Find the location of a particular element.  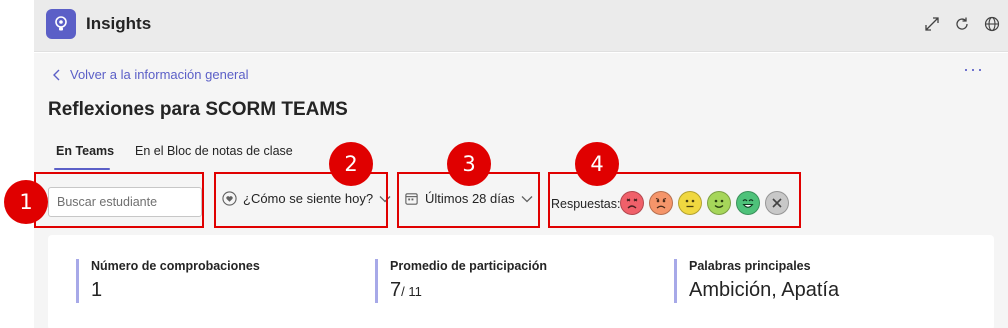

tab-bloc-de-notas: En el Bloc de notas de clase is located at coordinates (214, 151).